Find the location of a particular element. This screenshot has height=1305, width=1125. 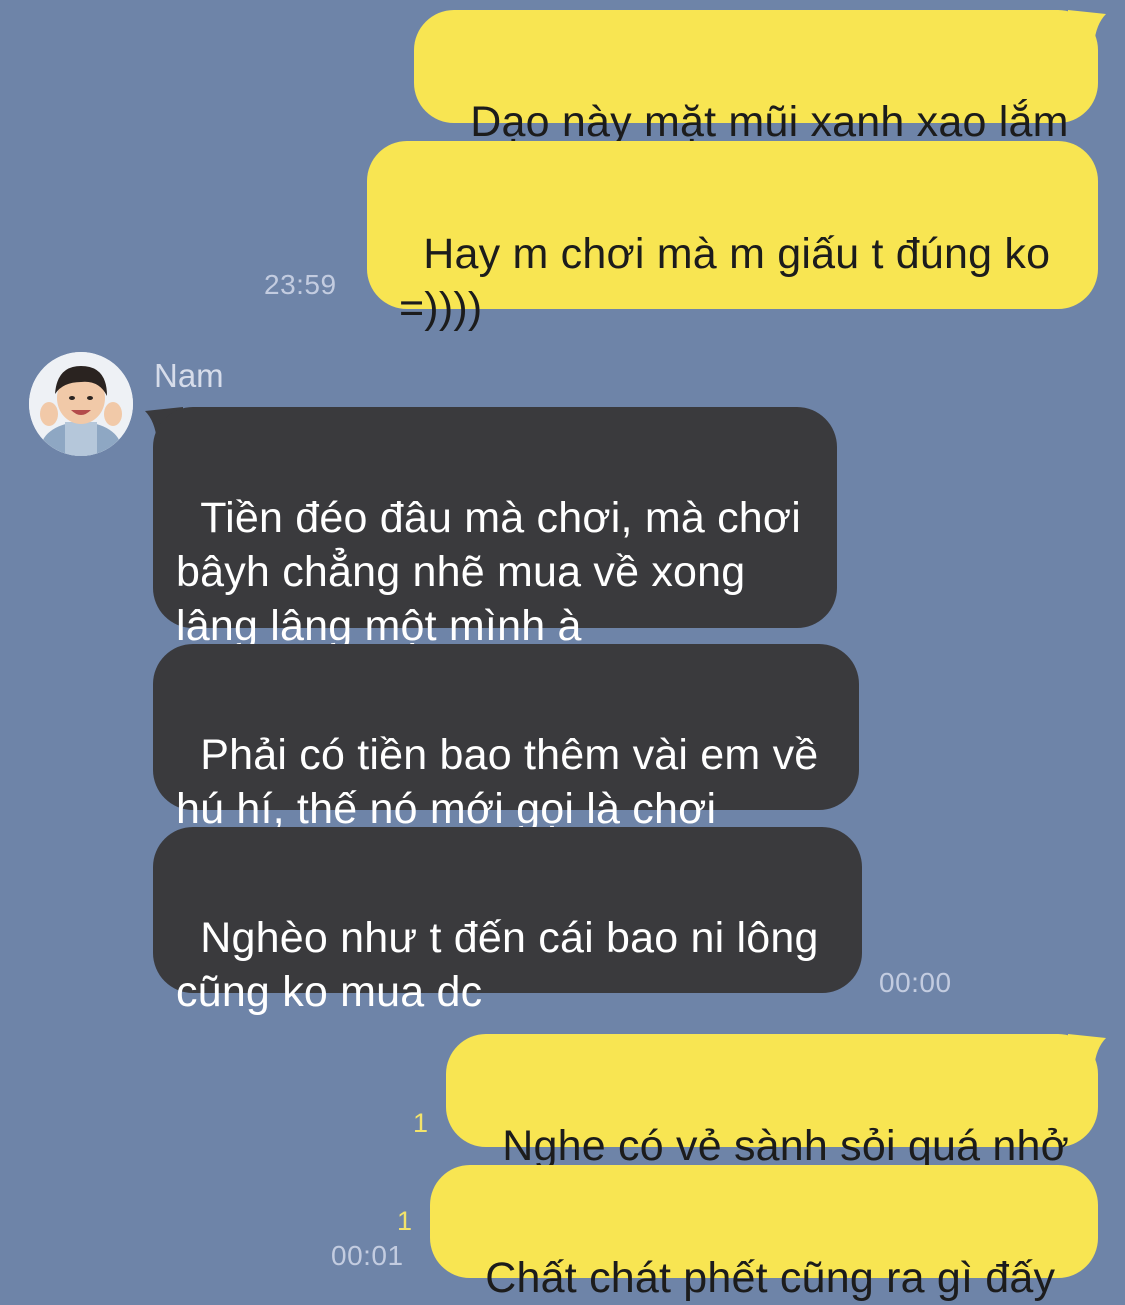

sent-message-bubble: Dạo này mặt mũi xanh xao lắm is located at coordinates (756, 78).